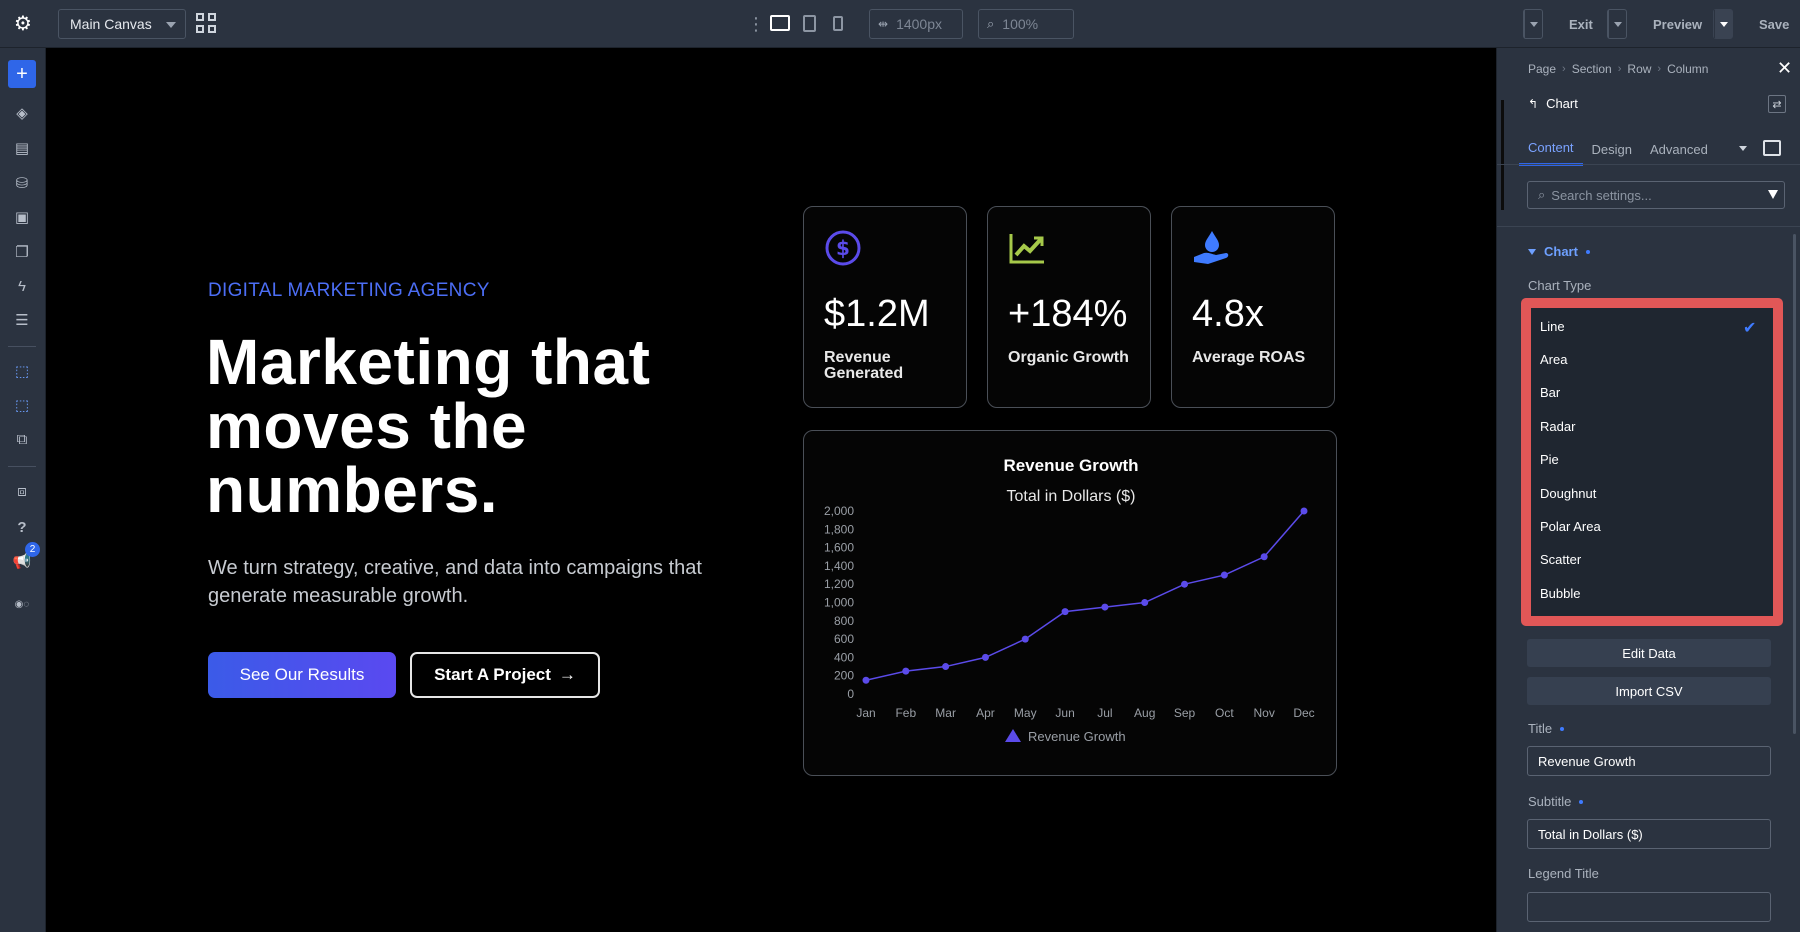 The height and width of the screenshot is (932, 1800). What do you see at coordinates (1652, 359) in the screenshot?
I see `dropdown-option-area: Area` at bounding box center [1652, 359].